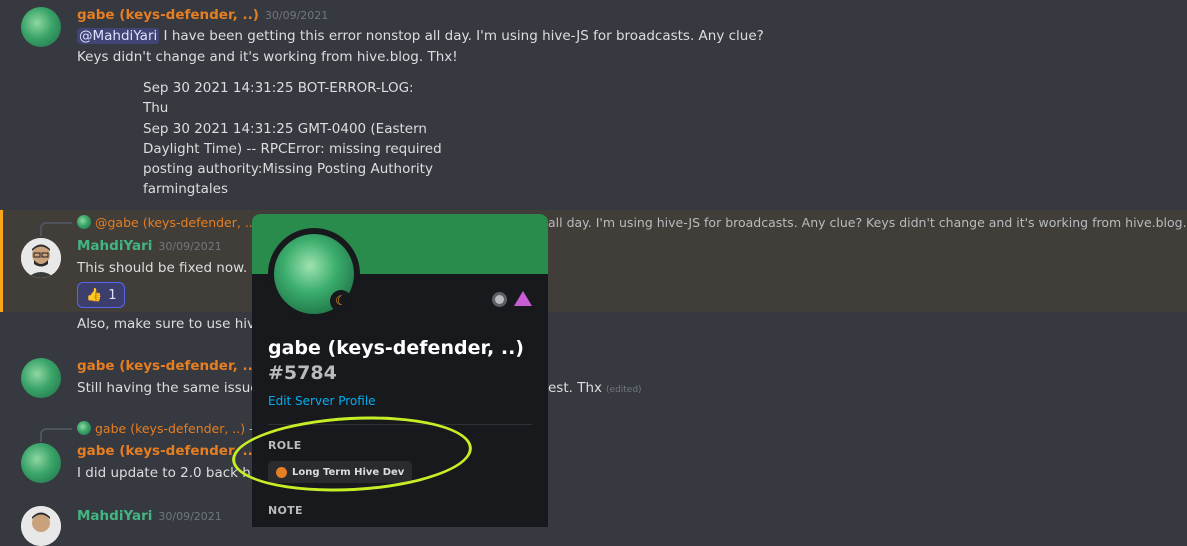  Describe the element at coordinates (302, 373) in the screenshot. I see `profile-discriminator: #5784` at that location.